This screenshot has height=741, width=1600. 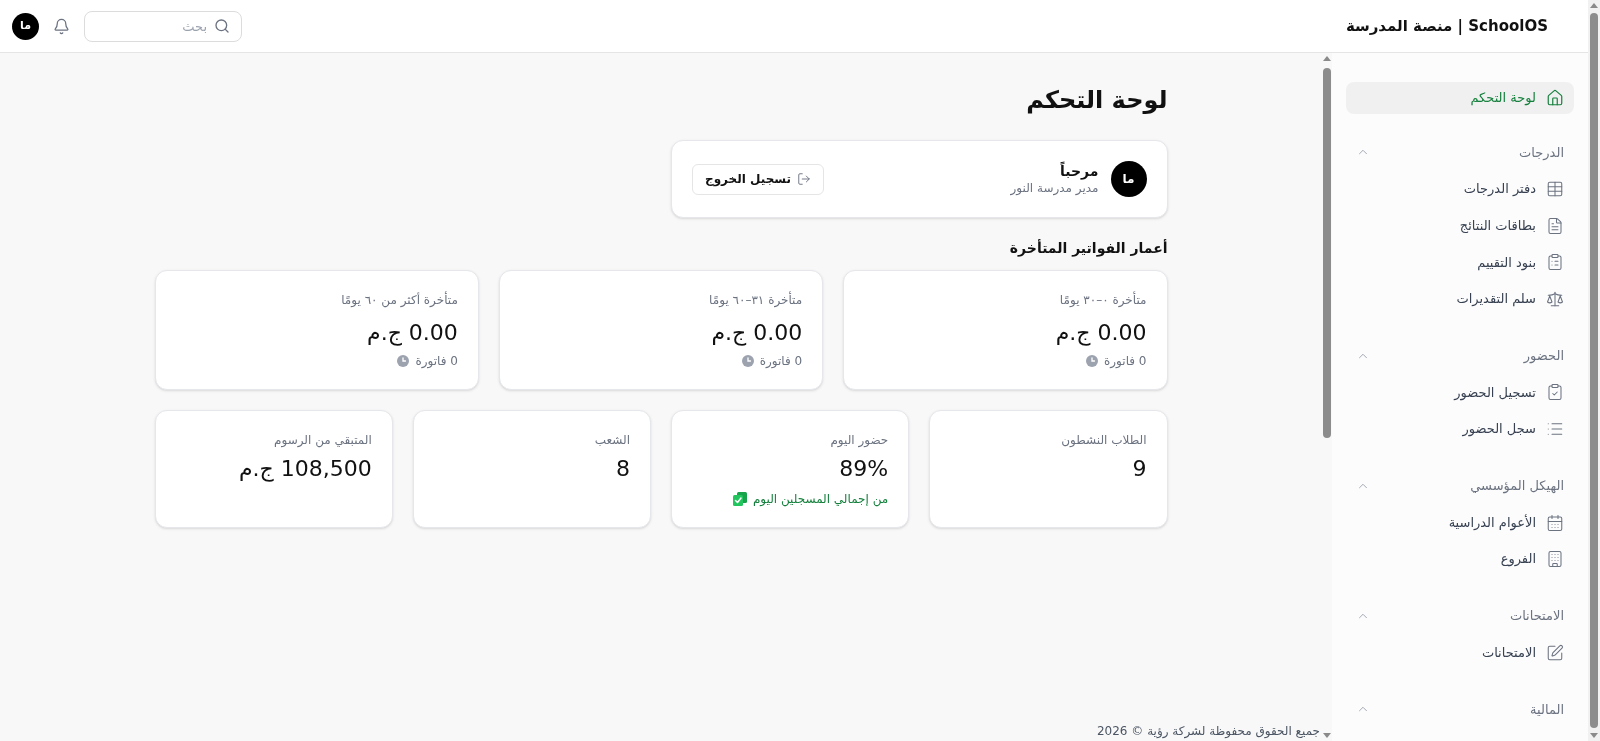 What do you see at coordinates (859, 440) in the screenshot?
I see `stat-label: حضور اليوم` at bounding box center [859, 440].